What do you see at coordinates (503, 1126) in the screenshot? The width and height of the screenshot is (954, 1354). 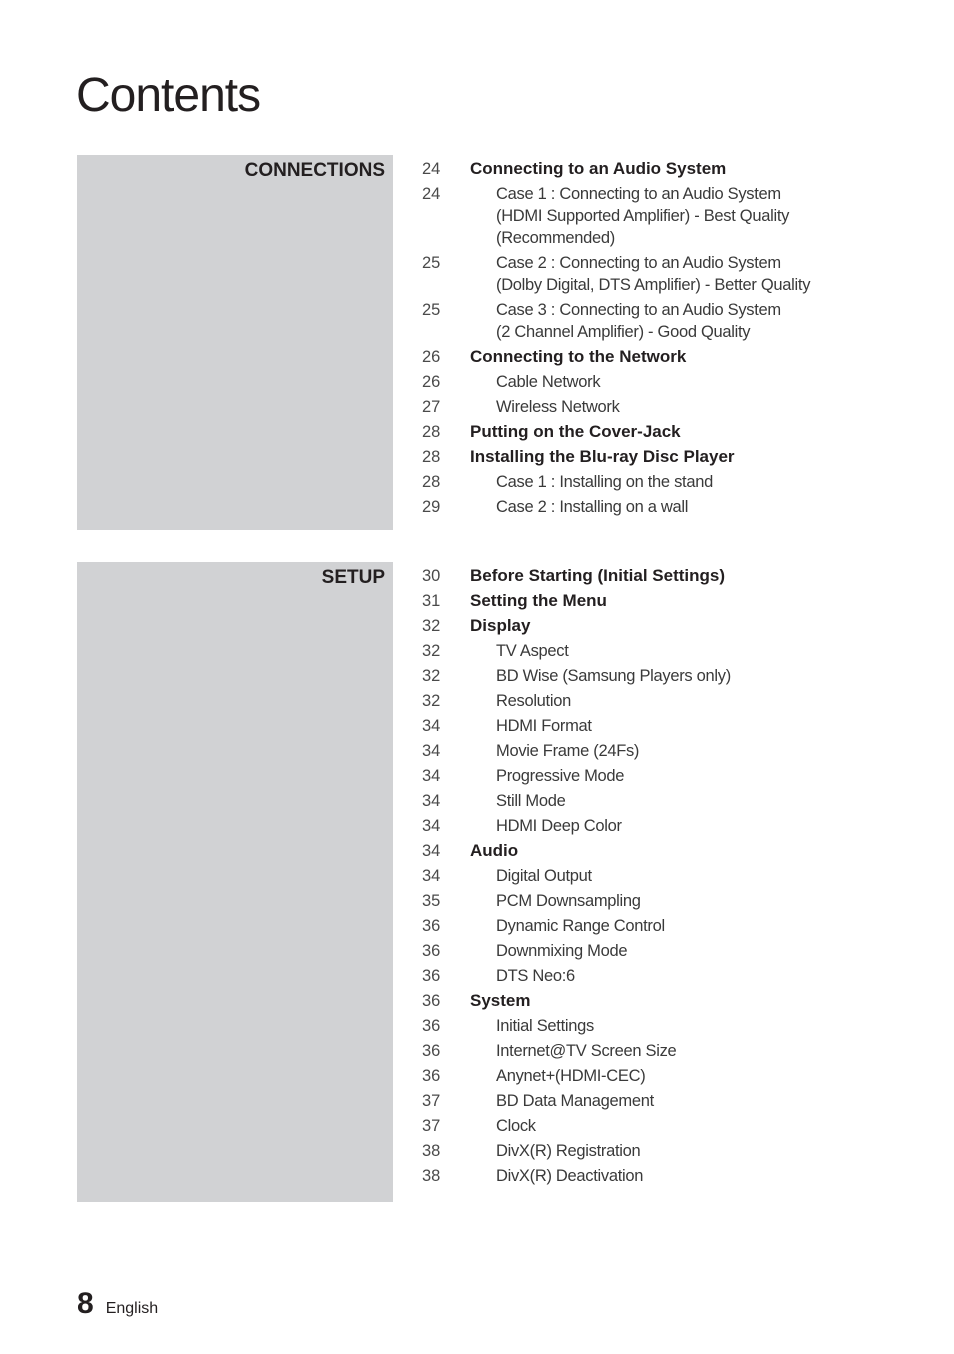 I see `toc-entry-title: Clock` at bounding box center [503, 1126].